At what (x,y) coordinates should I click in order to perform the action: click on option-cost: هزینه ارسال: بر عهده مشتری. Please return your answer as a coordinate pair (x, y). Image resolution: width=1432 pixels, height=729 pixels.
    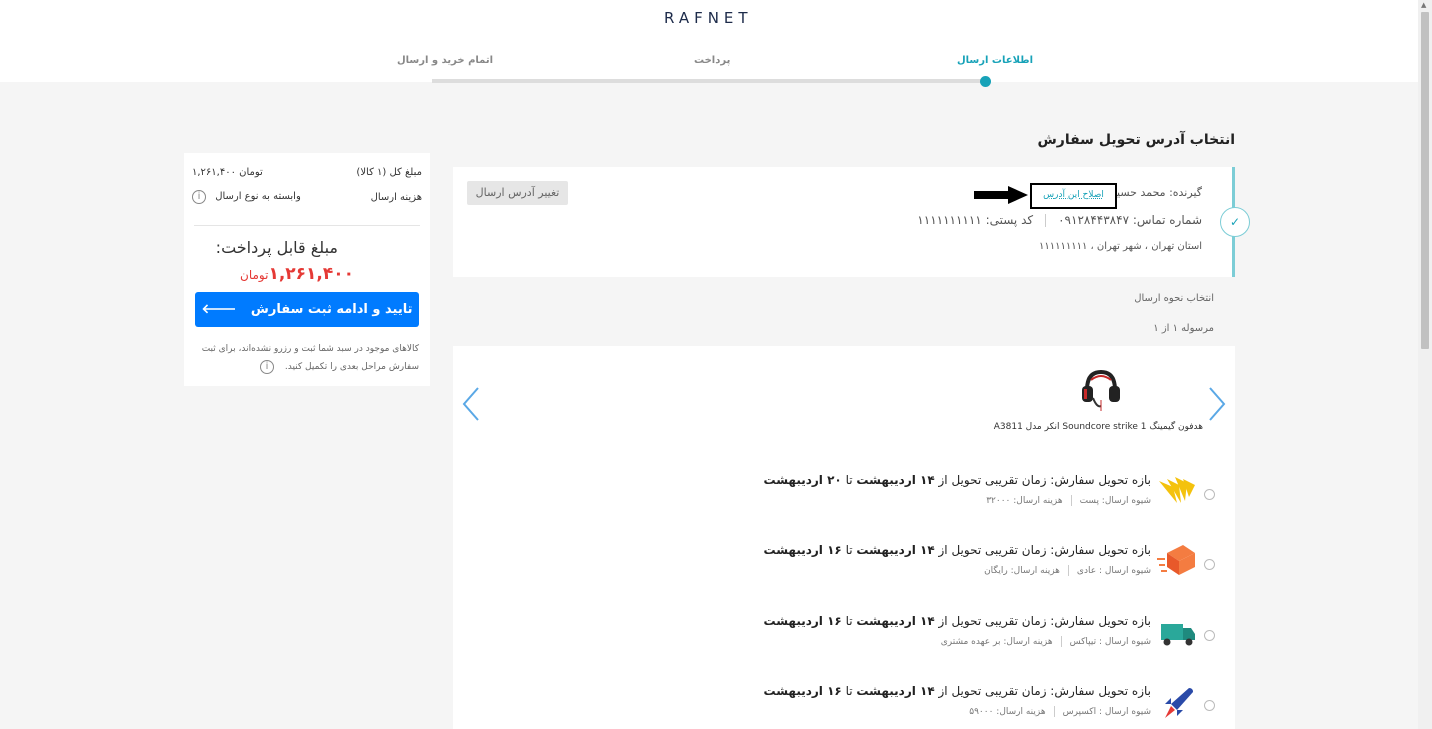
    Looking at the image, I should click on (996, 642).